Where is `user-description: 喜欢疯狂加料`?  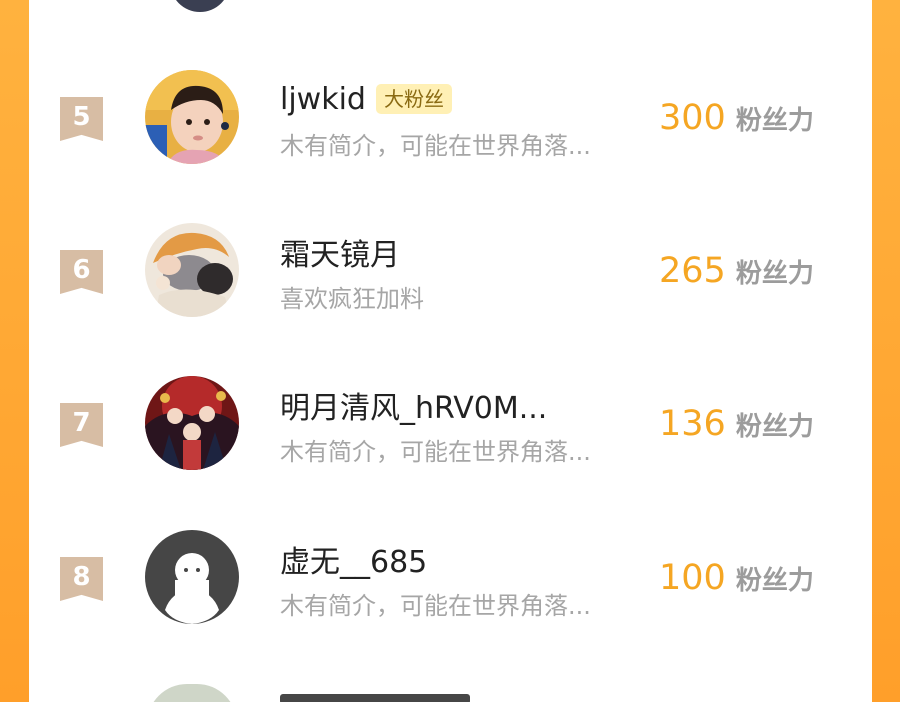 user-description: 喜欢疯狂加料 is located at coordinates (352, 299).